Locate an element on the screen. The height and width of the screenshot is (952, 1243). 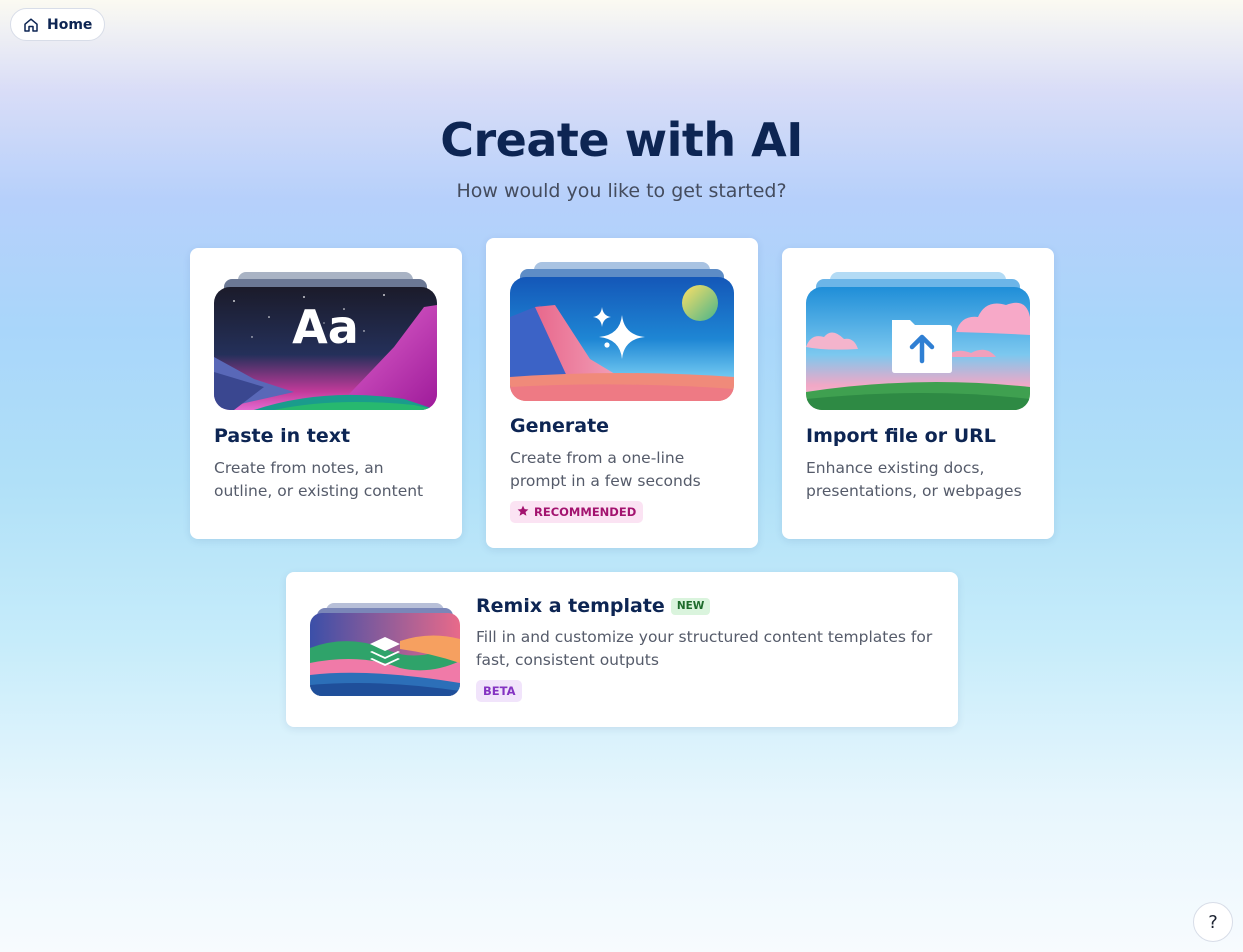
remix-title-row: Remix a template NEW is located at coordinates (593, 606).